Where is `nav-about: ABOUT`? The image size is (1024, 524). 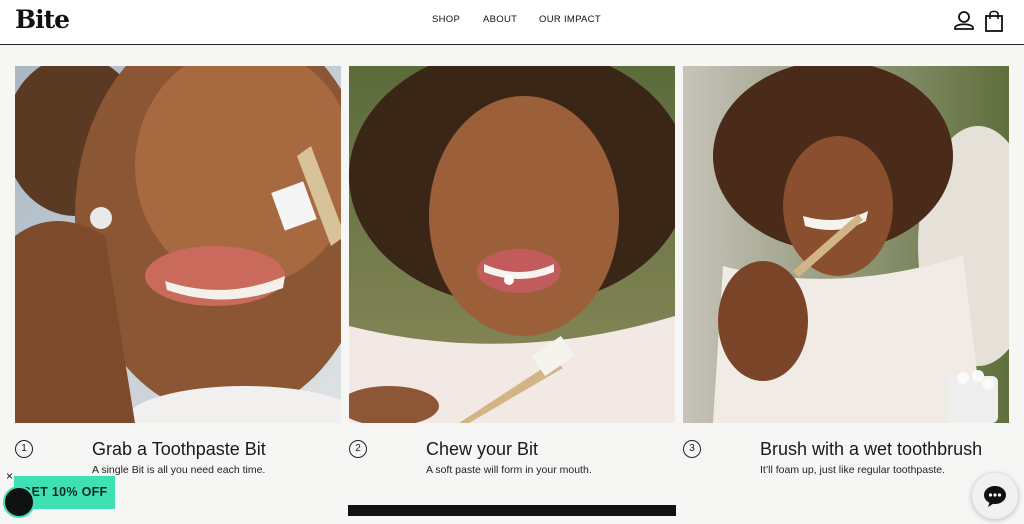
nav-about: ABOUT is located at coordinates (500, 19).